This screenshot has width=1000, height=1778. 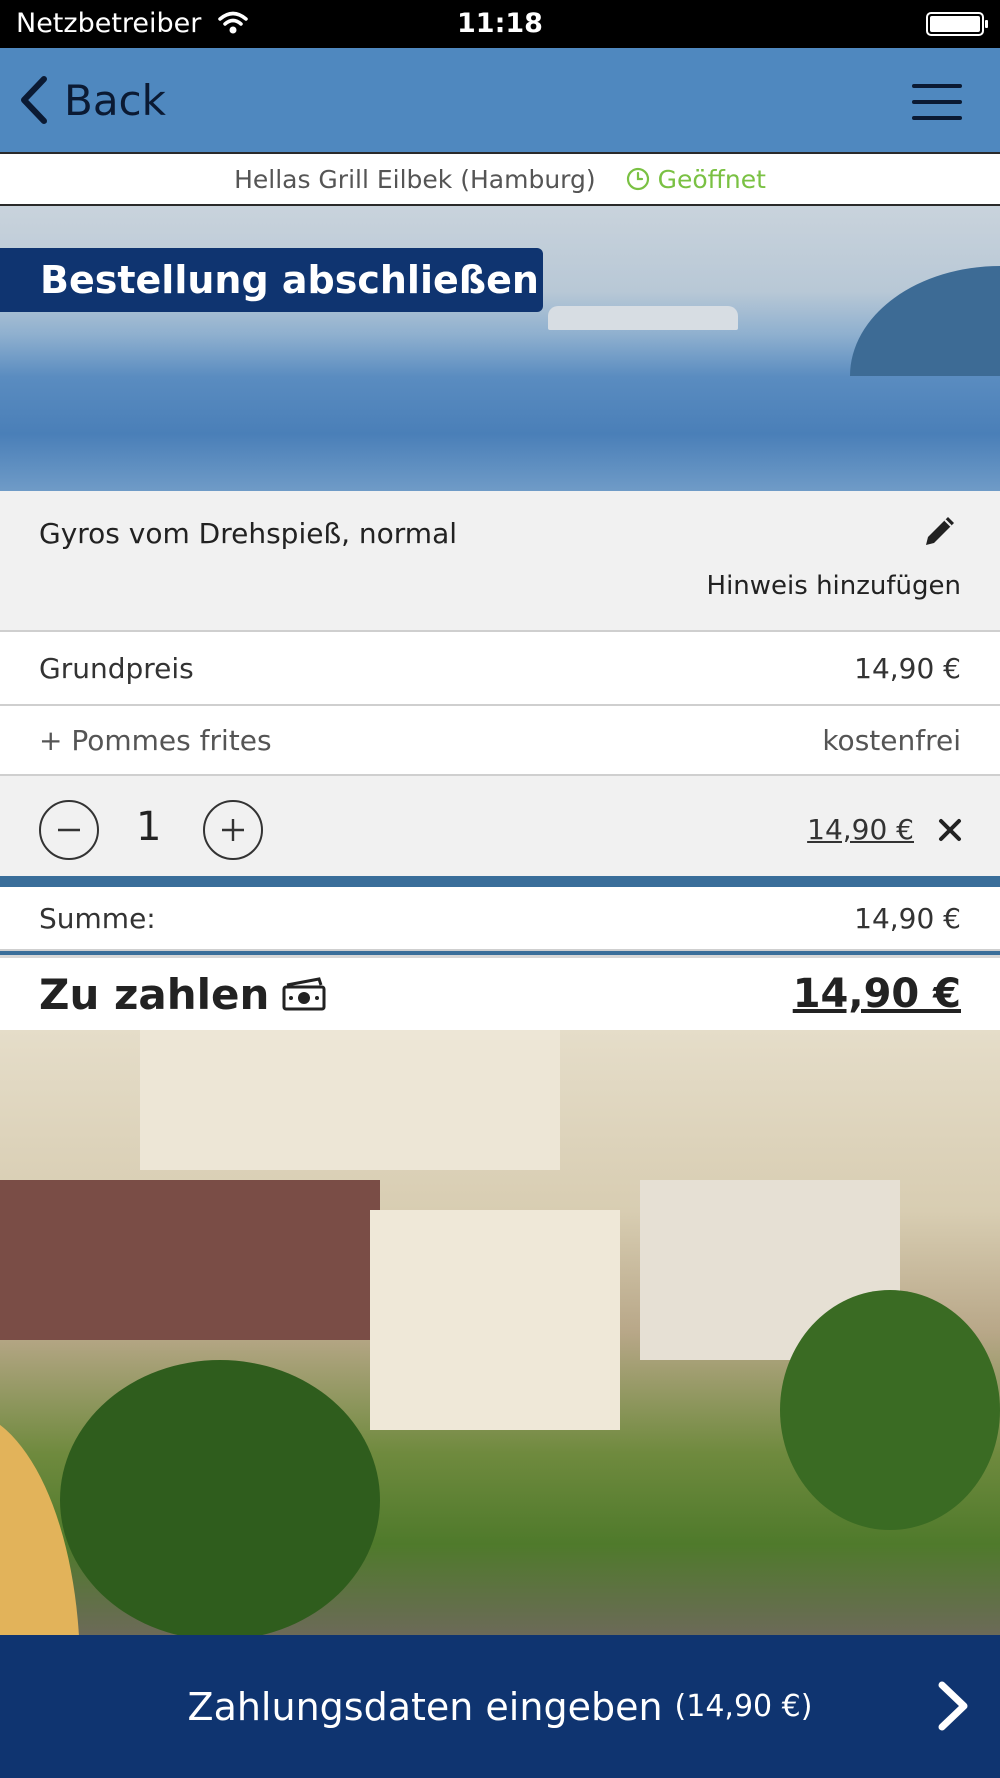 I want to click on open-status-label: Geöffnet, so click(x=711, y=179).